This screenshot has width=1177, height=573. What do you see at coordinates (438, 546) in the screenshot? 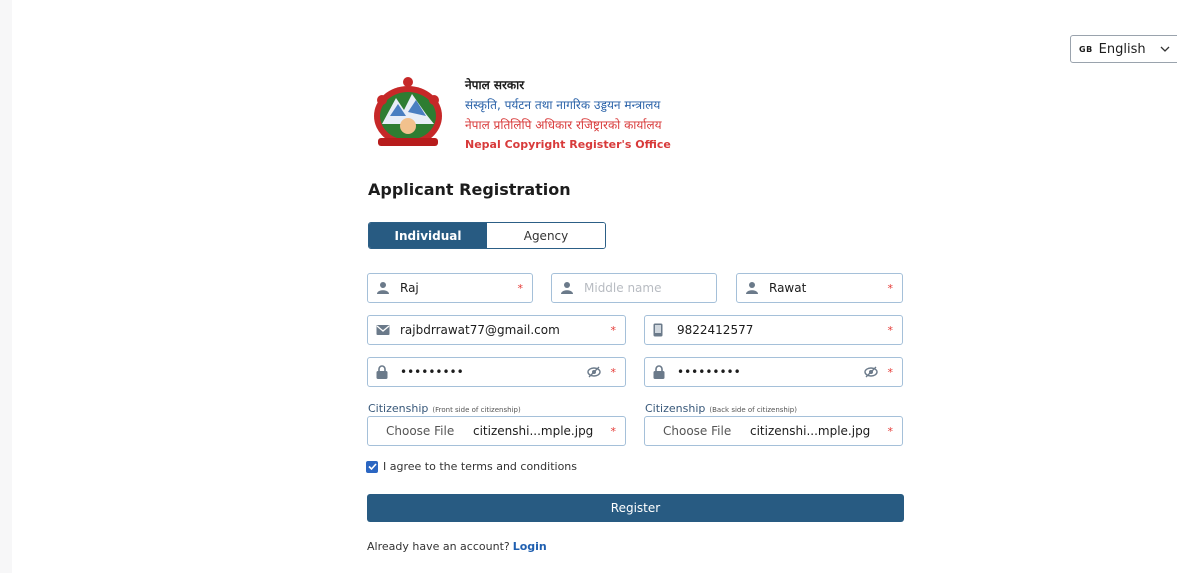
I see `login-prompt-text: Already have an account?` at bounding box center [438, 546].